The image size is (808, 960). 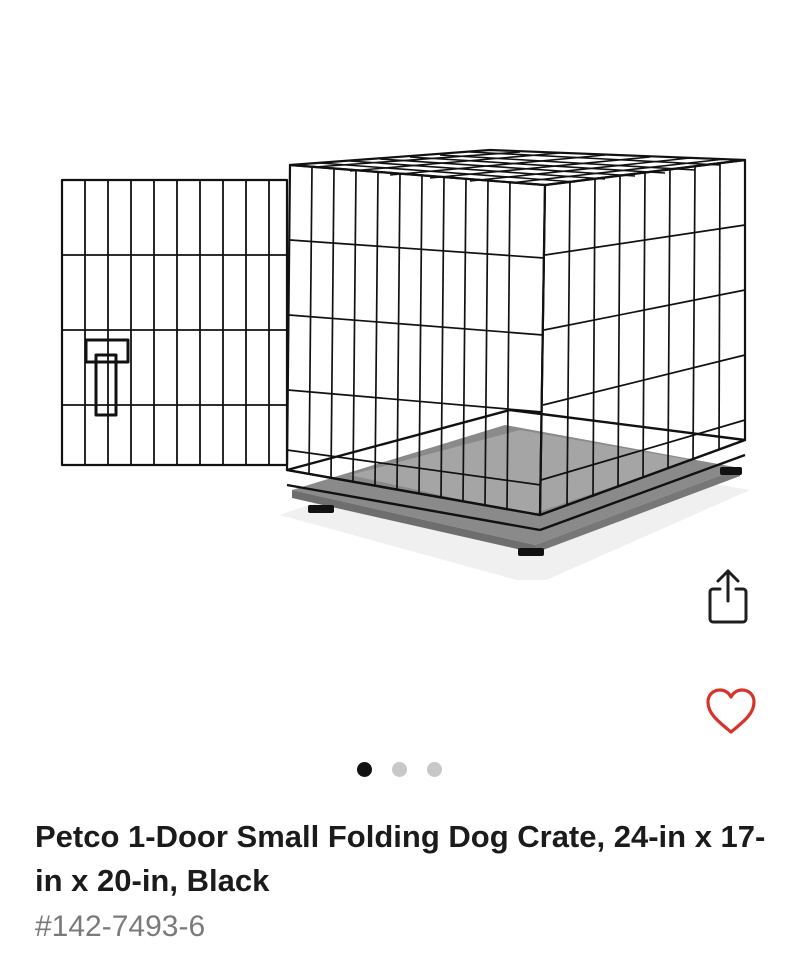 I want to click on favorite-button, so click(x=731, y=711).